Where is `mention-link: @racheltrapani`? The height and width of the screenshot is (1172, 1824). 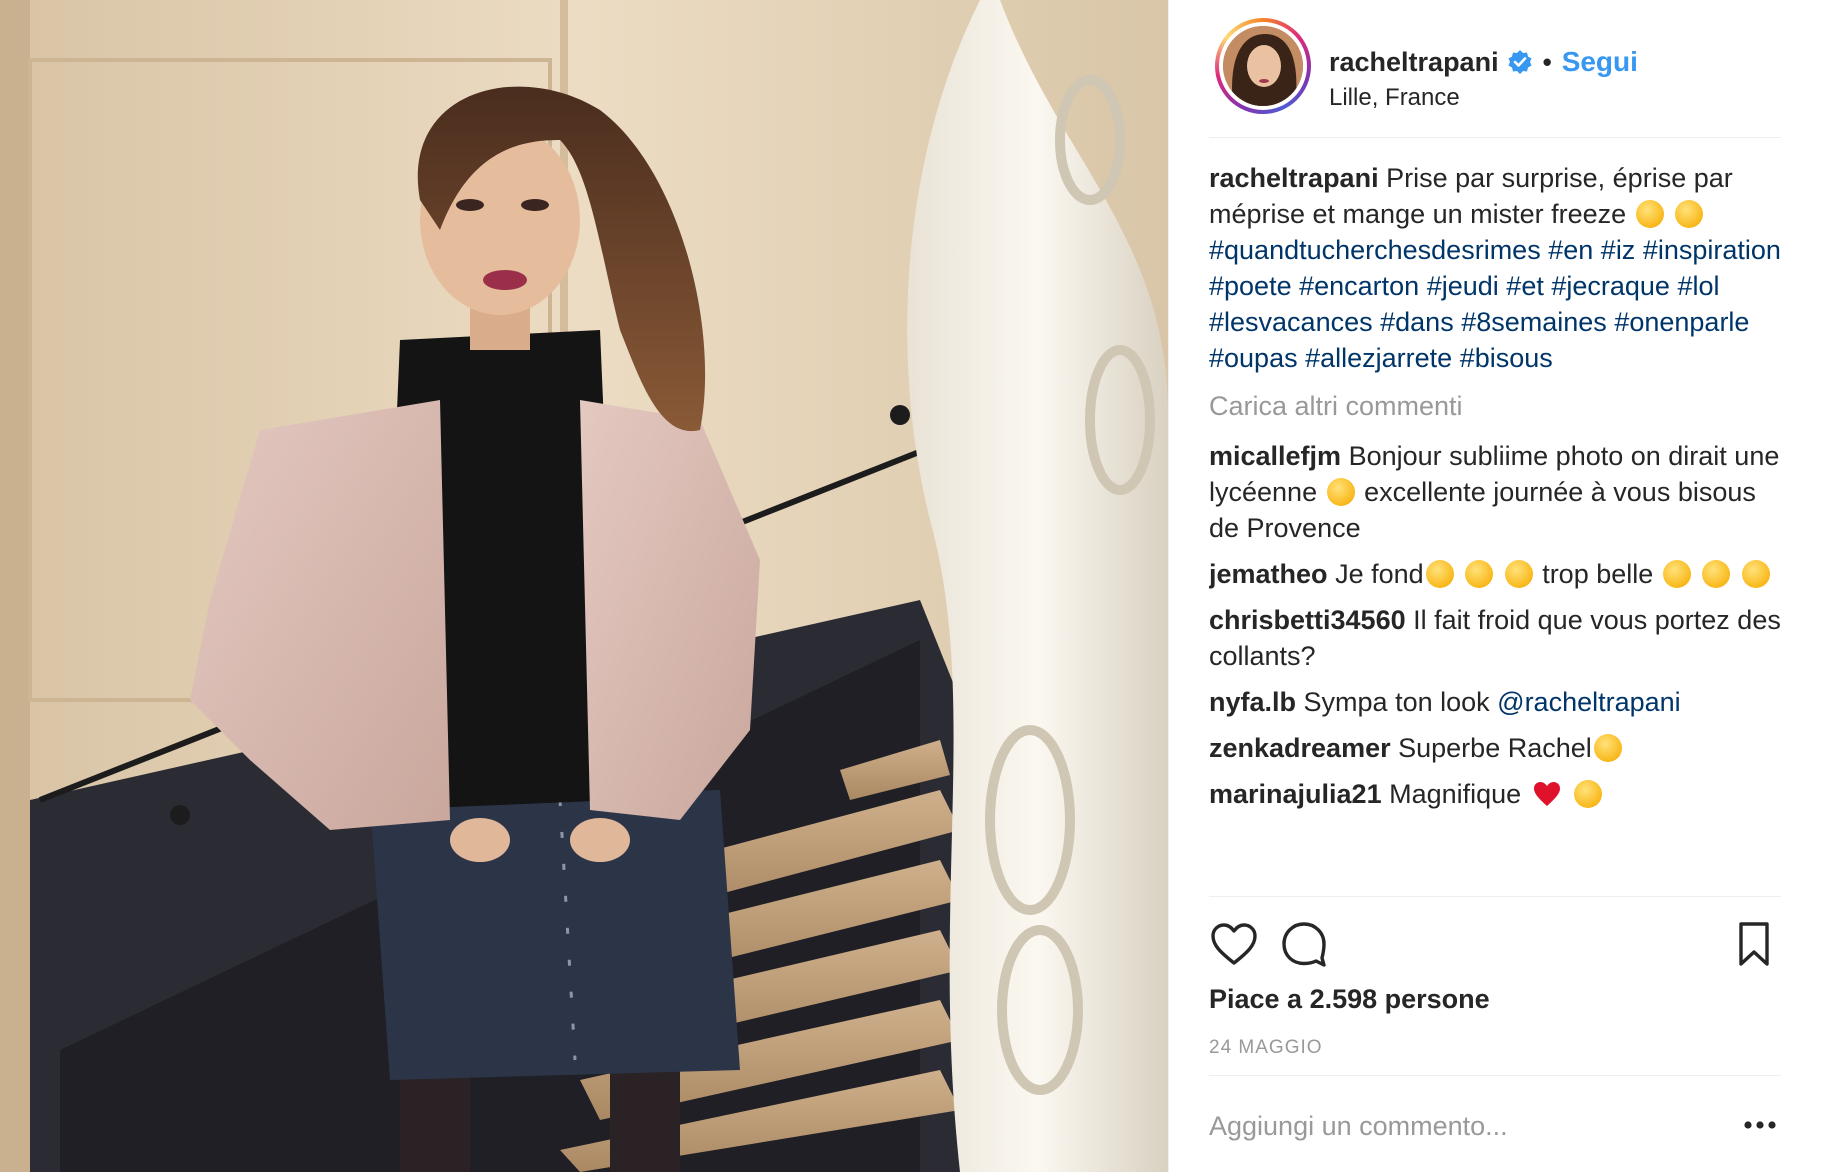
mention-link: @racheltrapani is located at coordinates (1589, 702).